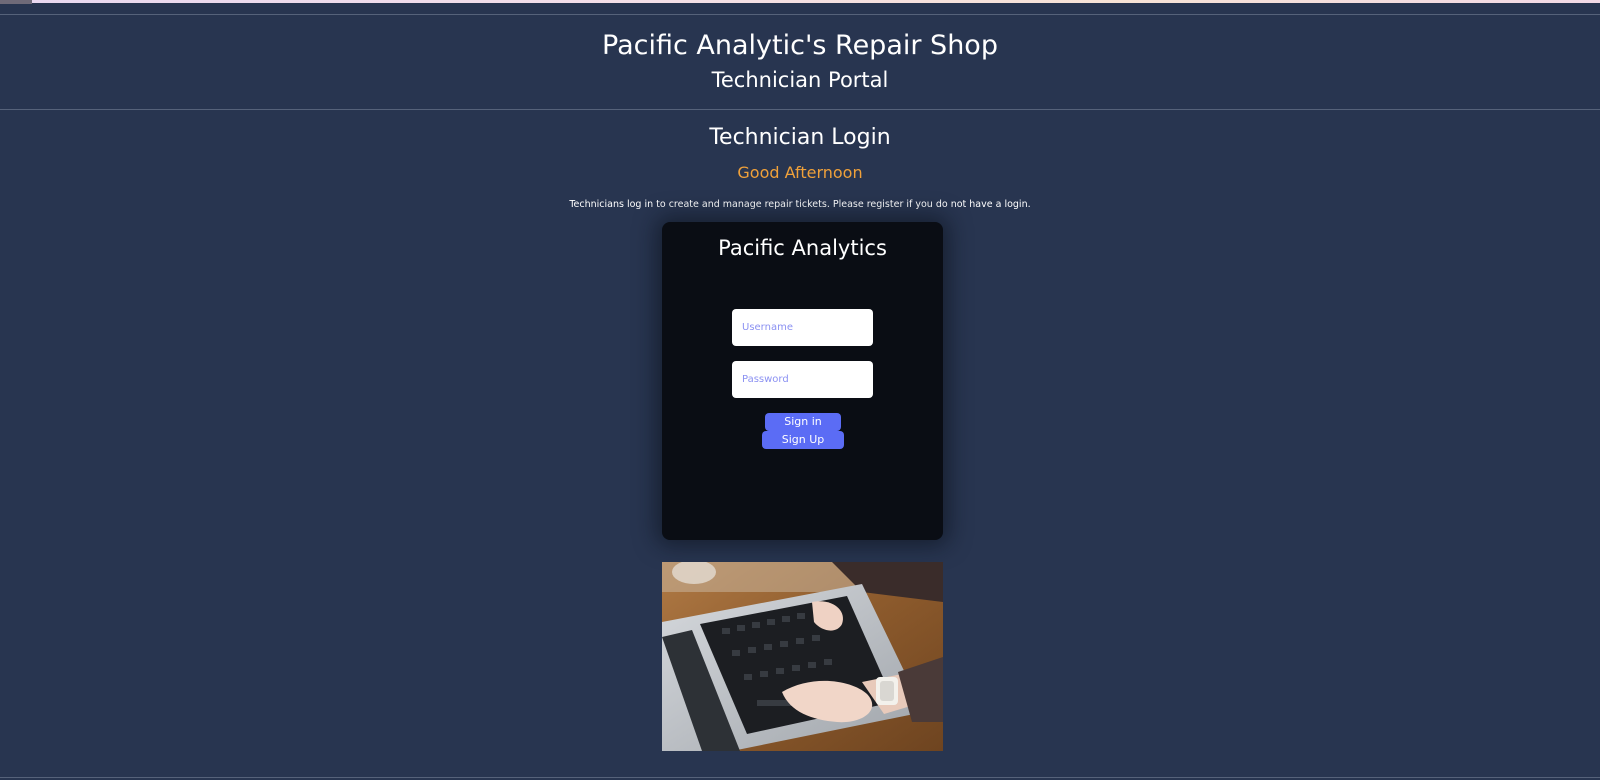  What do you see at coordinates (16, 2) in the screenshot?
I see `browser-tab-indicator` at bounding box center [16, 2].